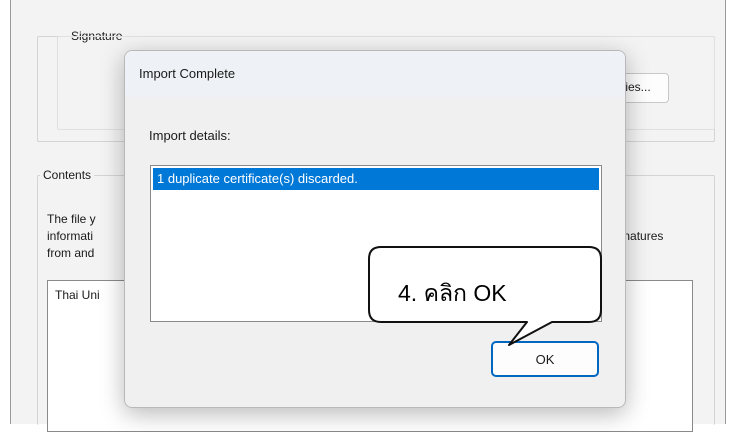  What do you see at coordinates (71, 253) in the screenshot?
I see `contents-description-line-3: from and` at bounding box center [71, 253].